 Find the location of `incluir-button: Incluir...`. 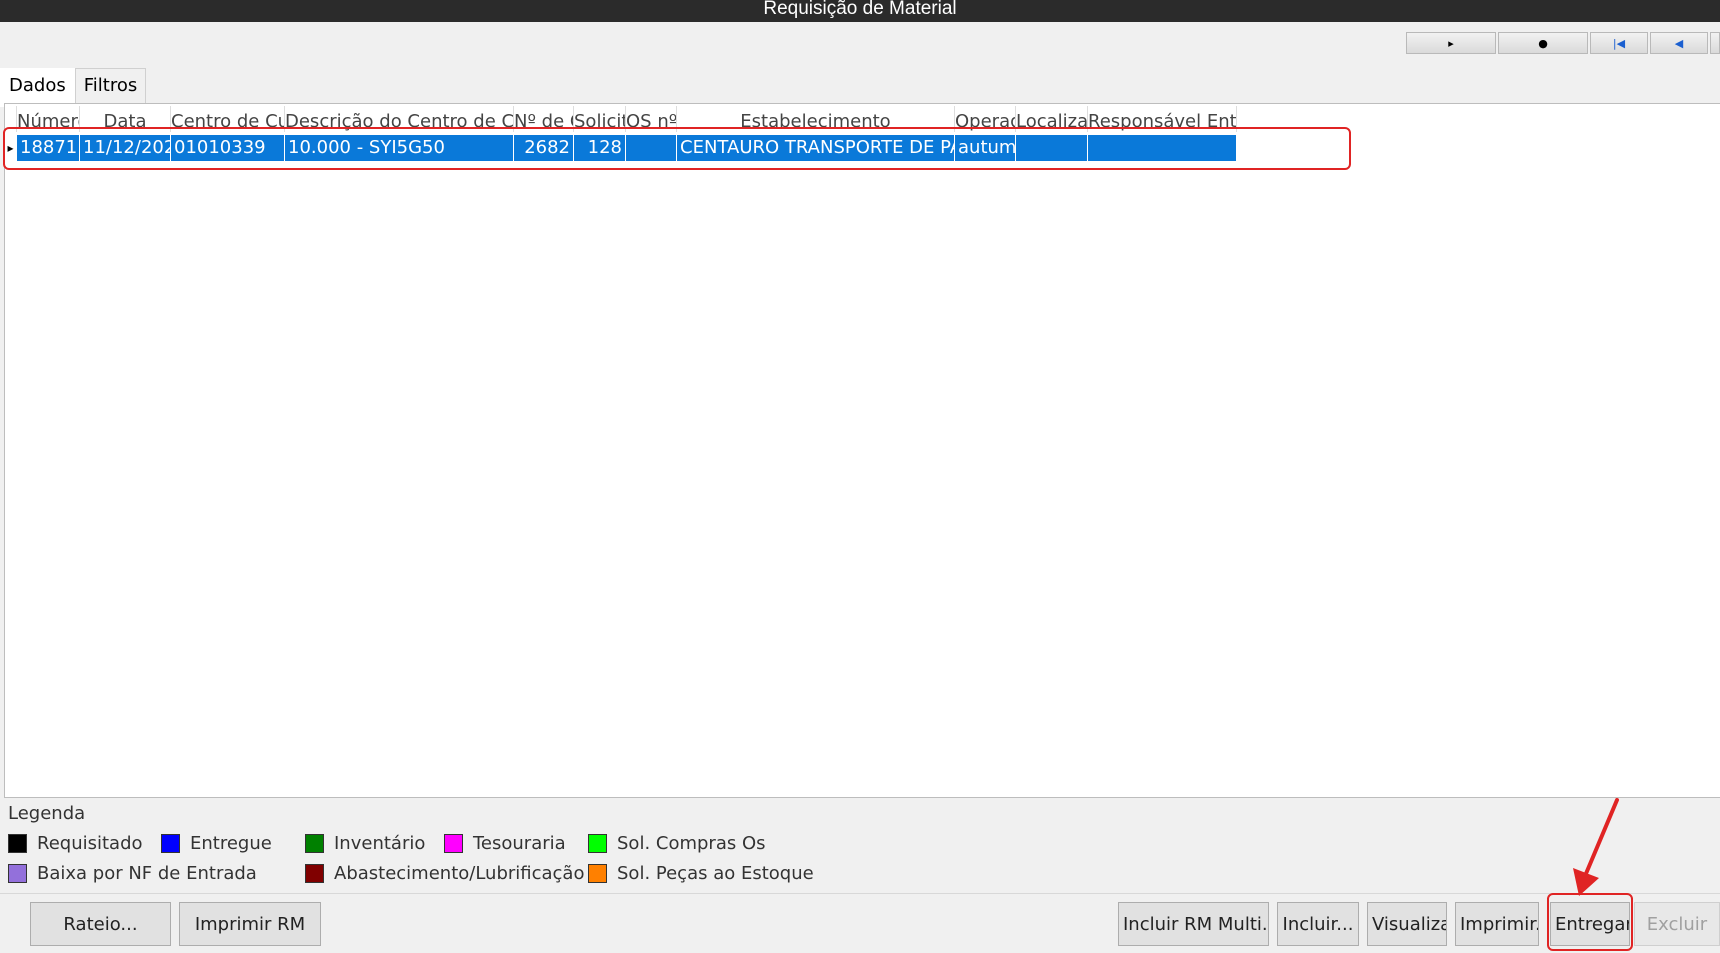

incluir-button: Incluir... is located at coordinates (1318, 924).